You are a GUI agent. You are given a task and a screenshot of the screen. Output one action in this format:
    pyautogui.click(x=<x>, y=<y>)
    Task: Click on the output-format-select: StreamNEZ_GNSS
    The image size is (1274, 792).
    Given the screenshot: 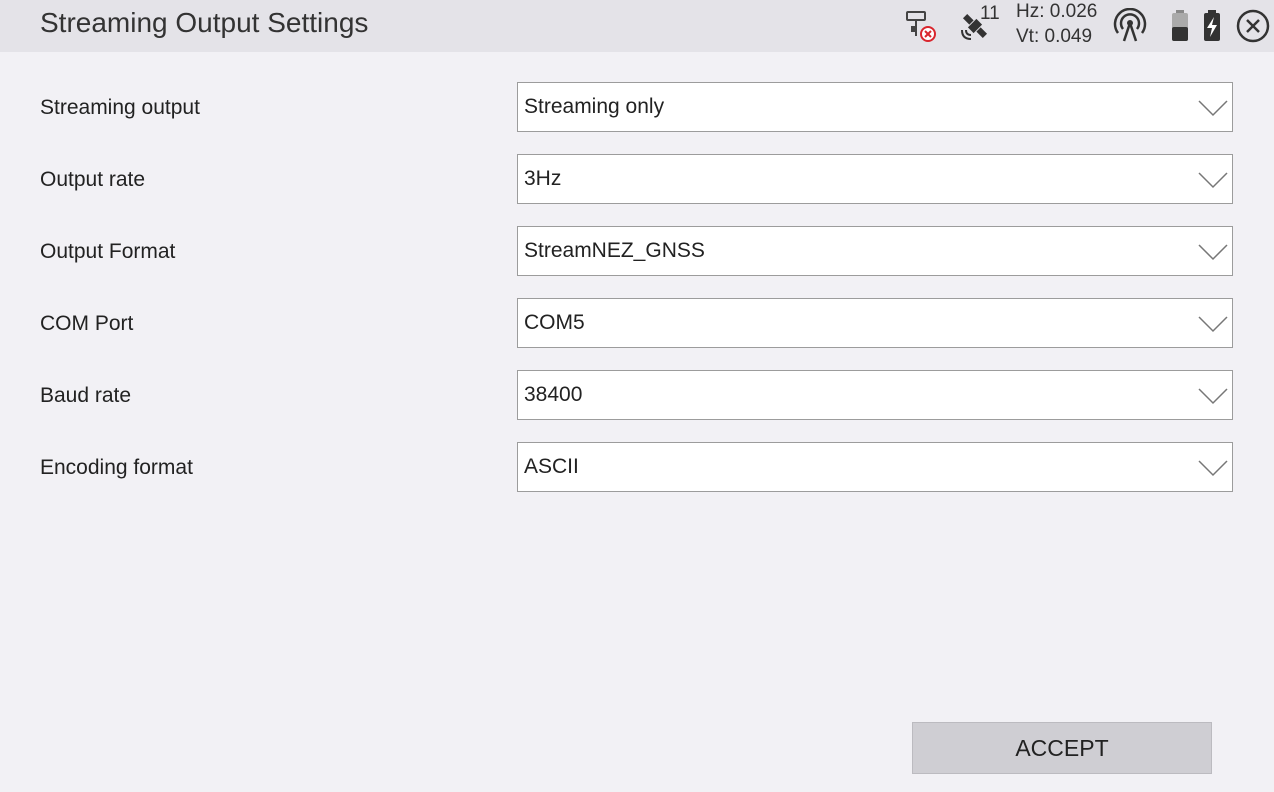 What is the action you would take?
    pyautogui.click(x=875, y=251)
    